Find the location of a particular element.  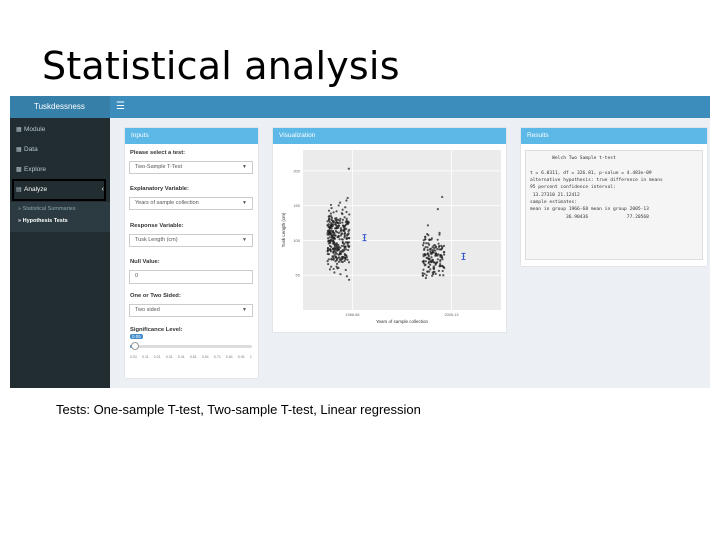

y-tick-label: 200 is located at coordinates (296, 170).